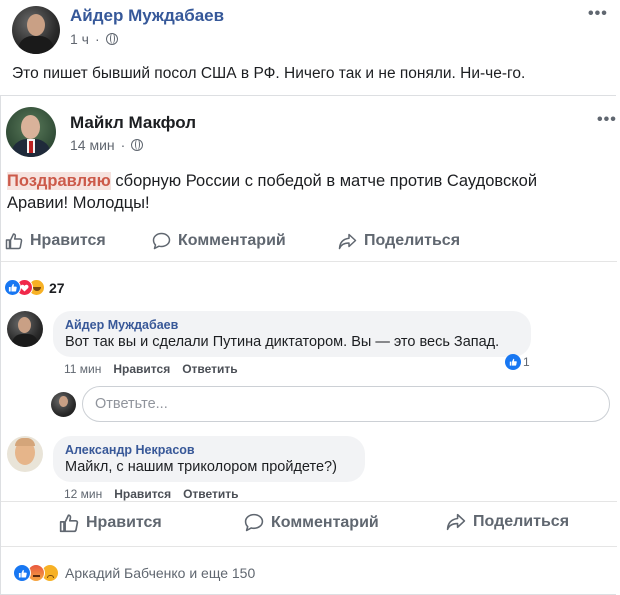  What do you see at coordinates (133, 123) in the screenshot?
I see `shared-post-author: Майкл Макфол` at bounding box center [133, 123].